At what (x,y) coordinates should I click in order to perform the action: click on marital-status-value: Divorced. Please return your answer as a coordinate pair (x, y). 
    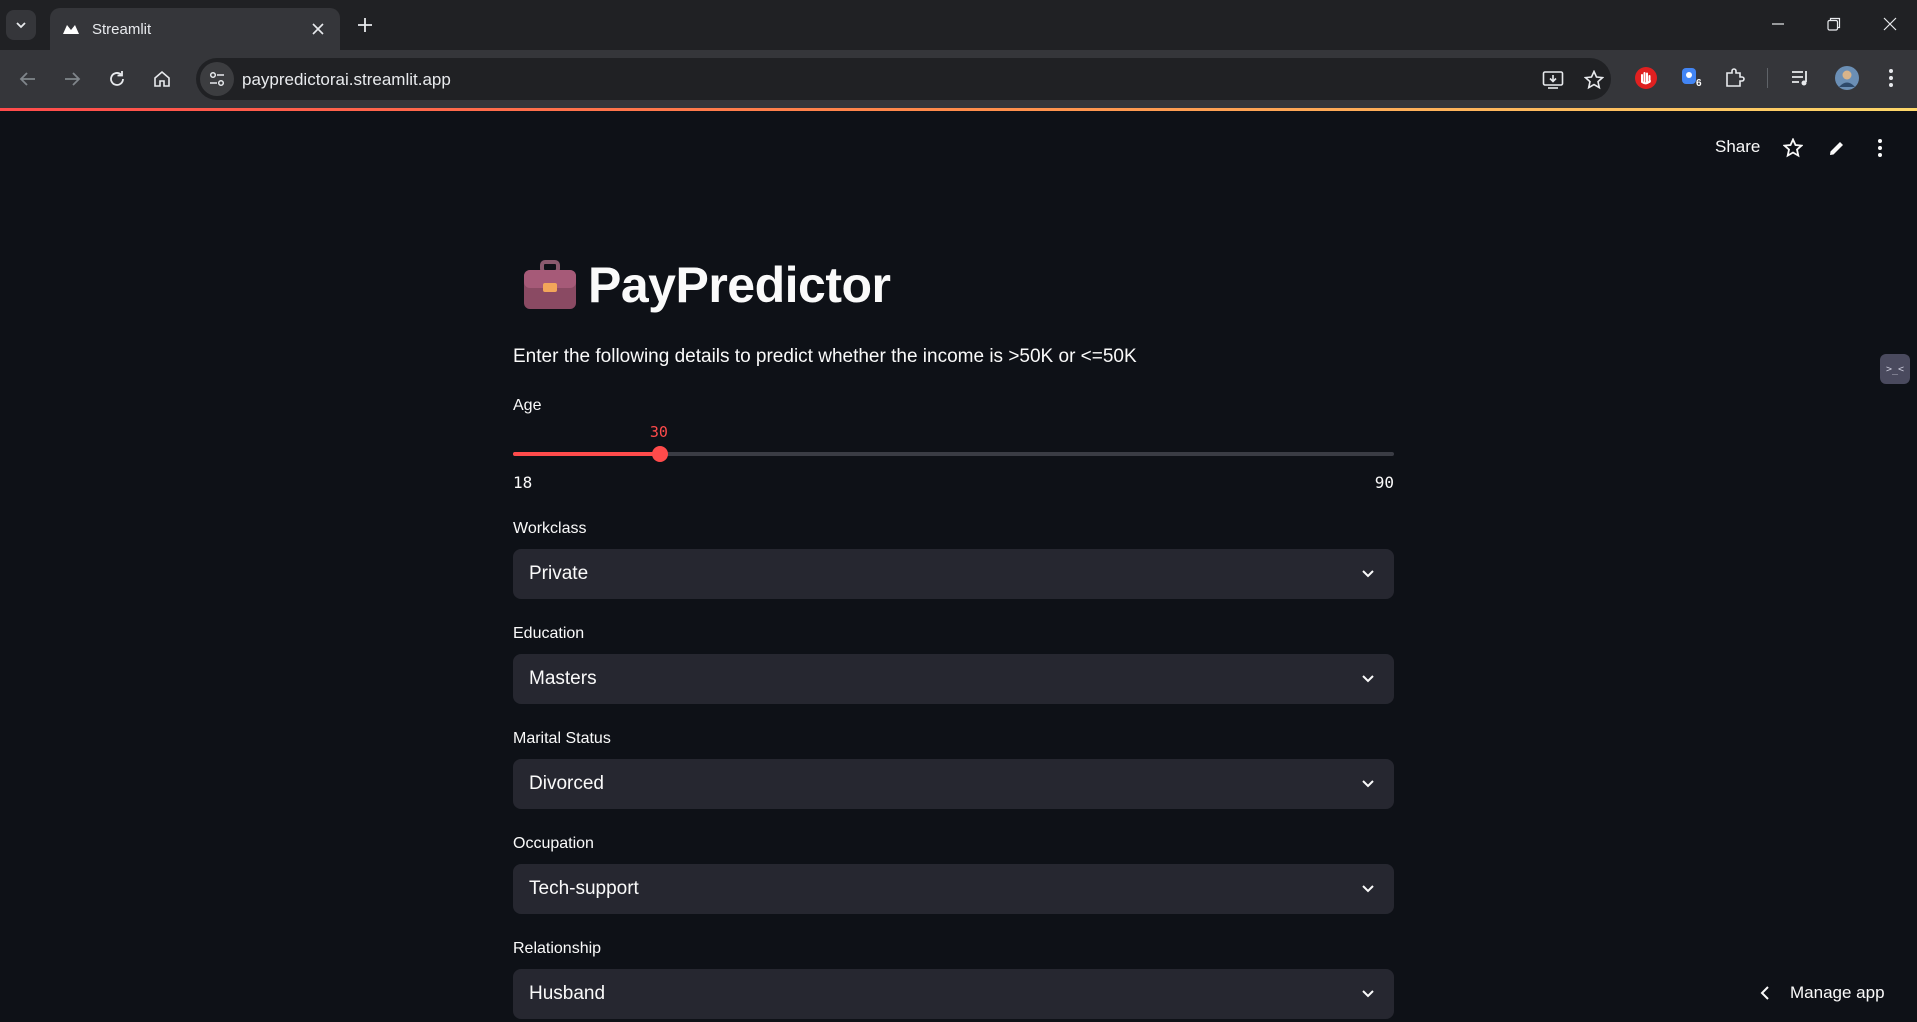
    Looking at the image, I should click on (566, 783).